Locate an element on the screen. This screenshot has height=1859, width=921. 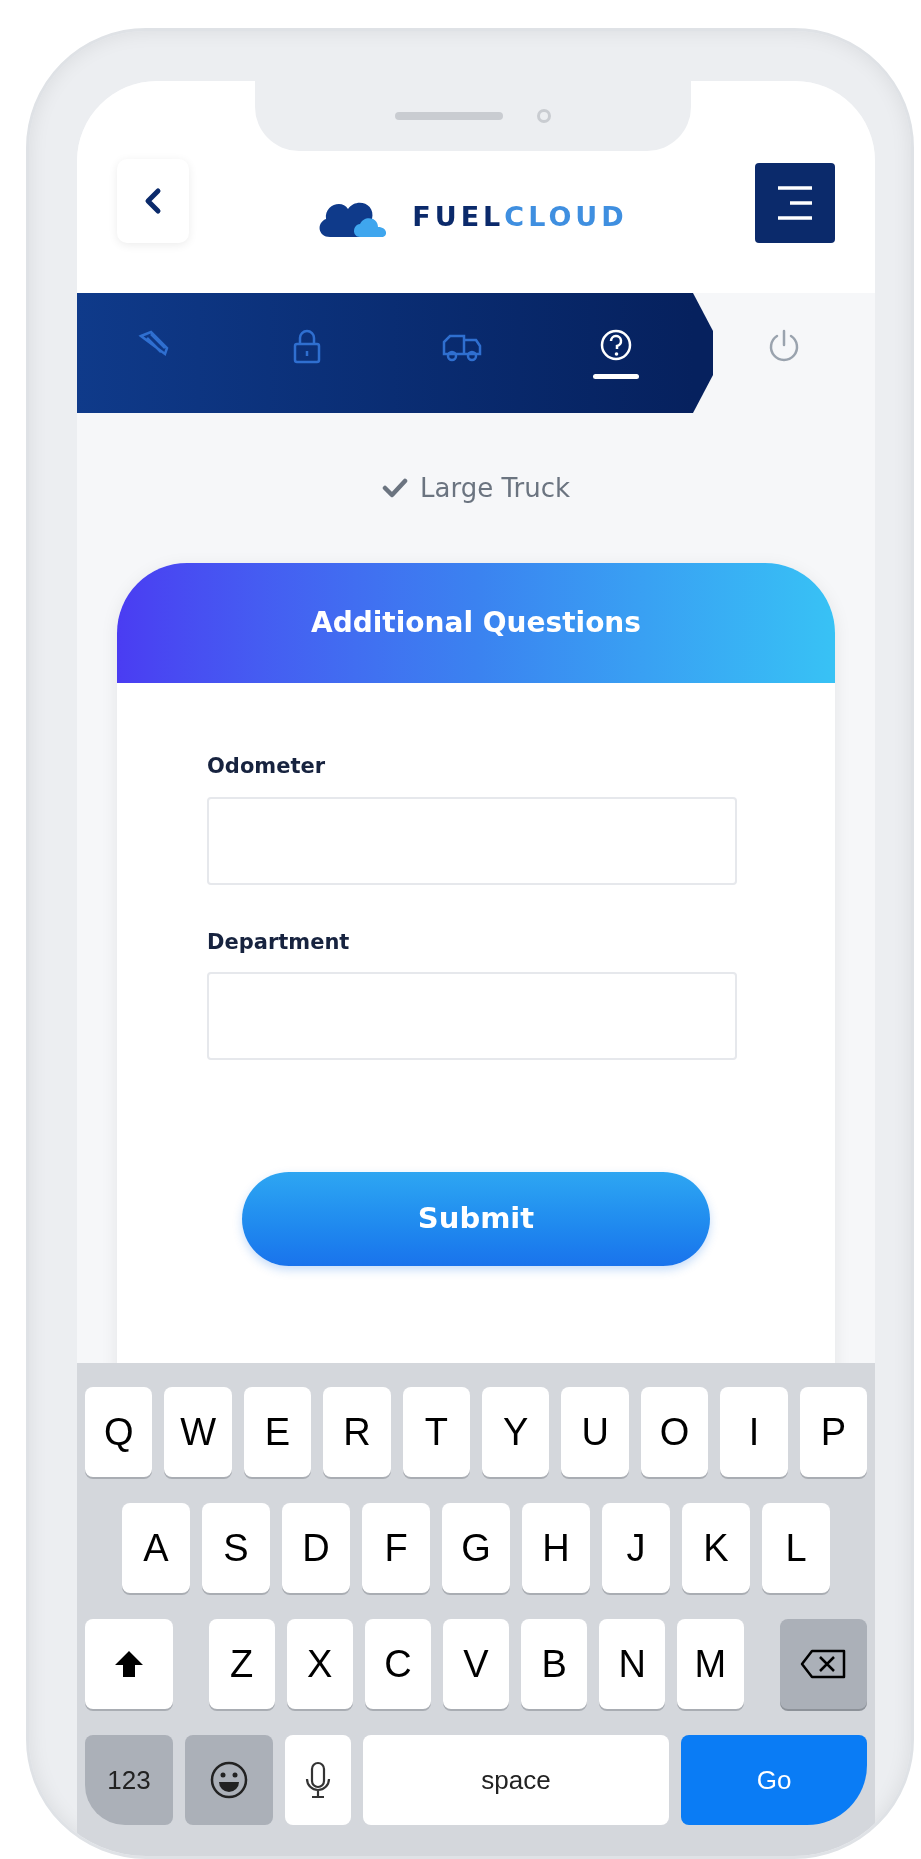
keyboard-key: M is located at coordinates (710, 1664).